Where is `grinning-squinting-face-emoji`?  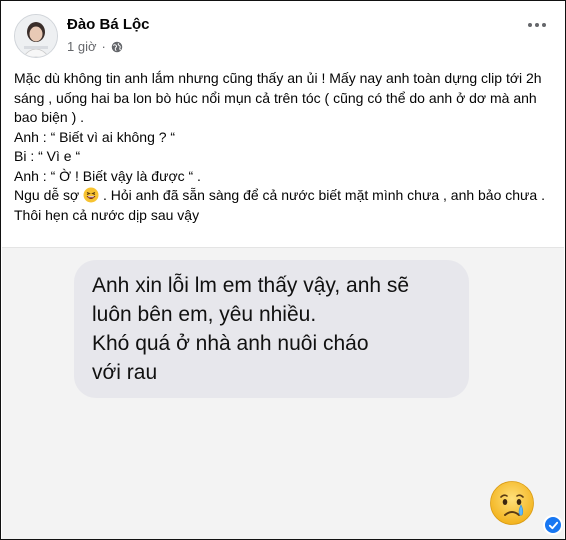 grinning-squinting-face-emoji is located at coordinates (91, 195).